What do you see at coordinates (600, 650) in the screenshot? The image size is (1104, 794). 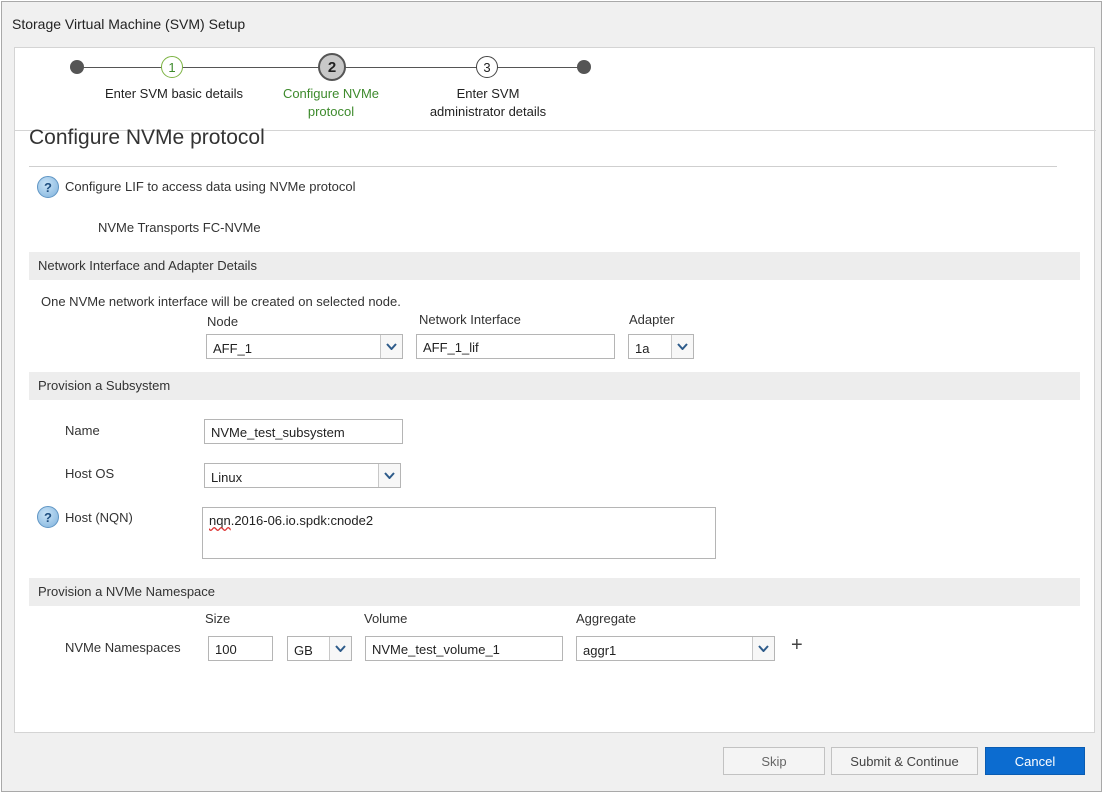 I see `aggregate-select-value: aggr1` at bounding box center [600, 650].